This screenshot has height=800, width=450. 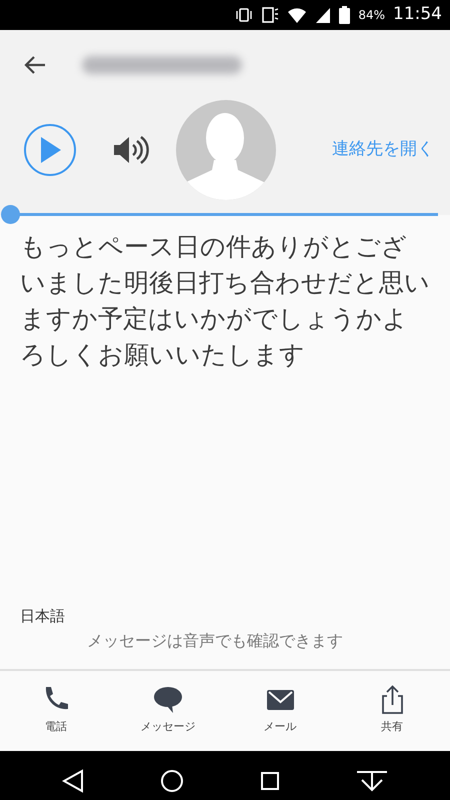 What do you see at coordinates (131, 150) in the screenshot?
I see `speaker-icon` at bounding box center [131, 150].